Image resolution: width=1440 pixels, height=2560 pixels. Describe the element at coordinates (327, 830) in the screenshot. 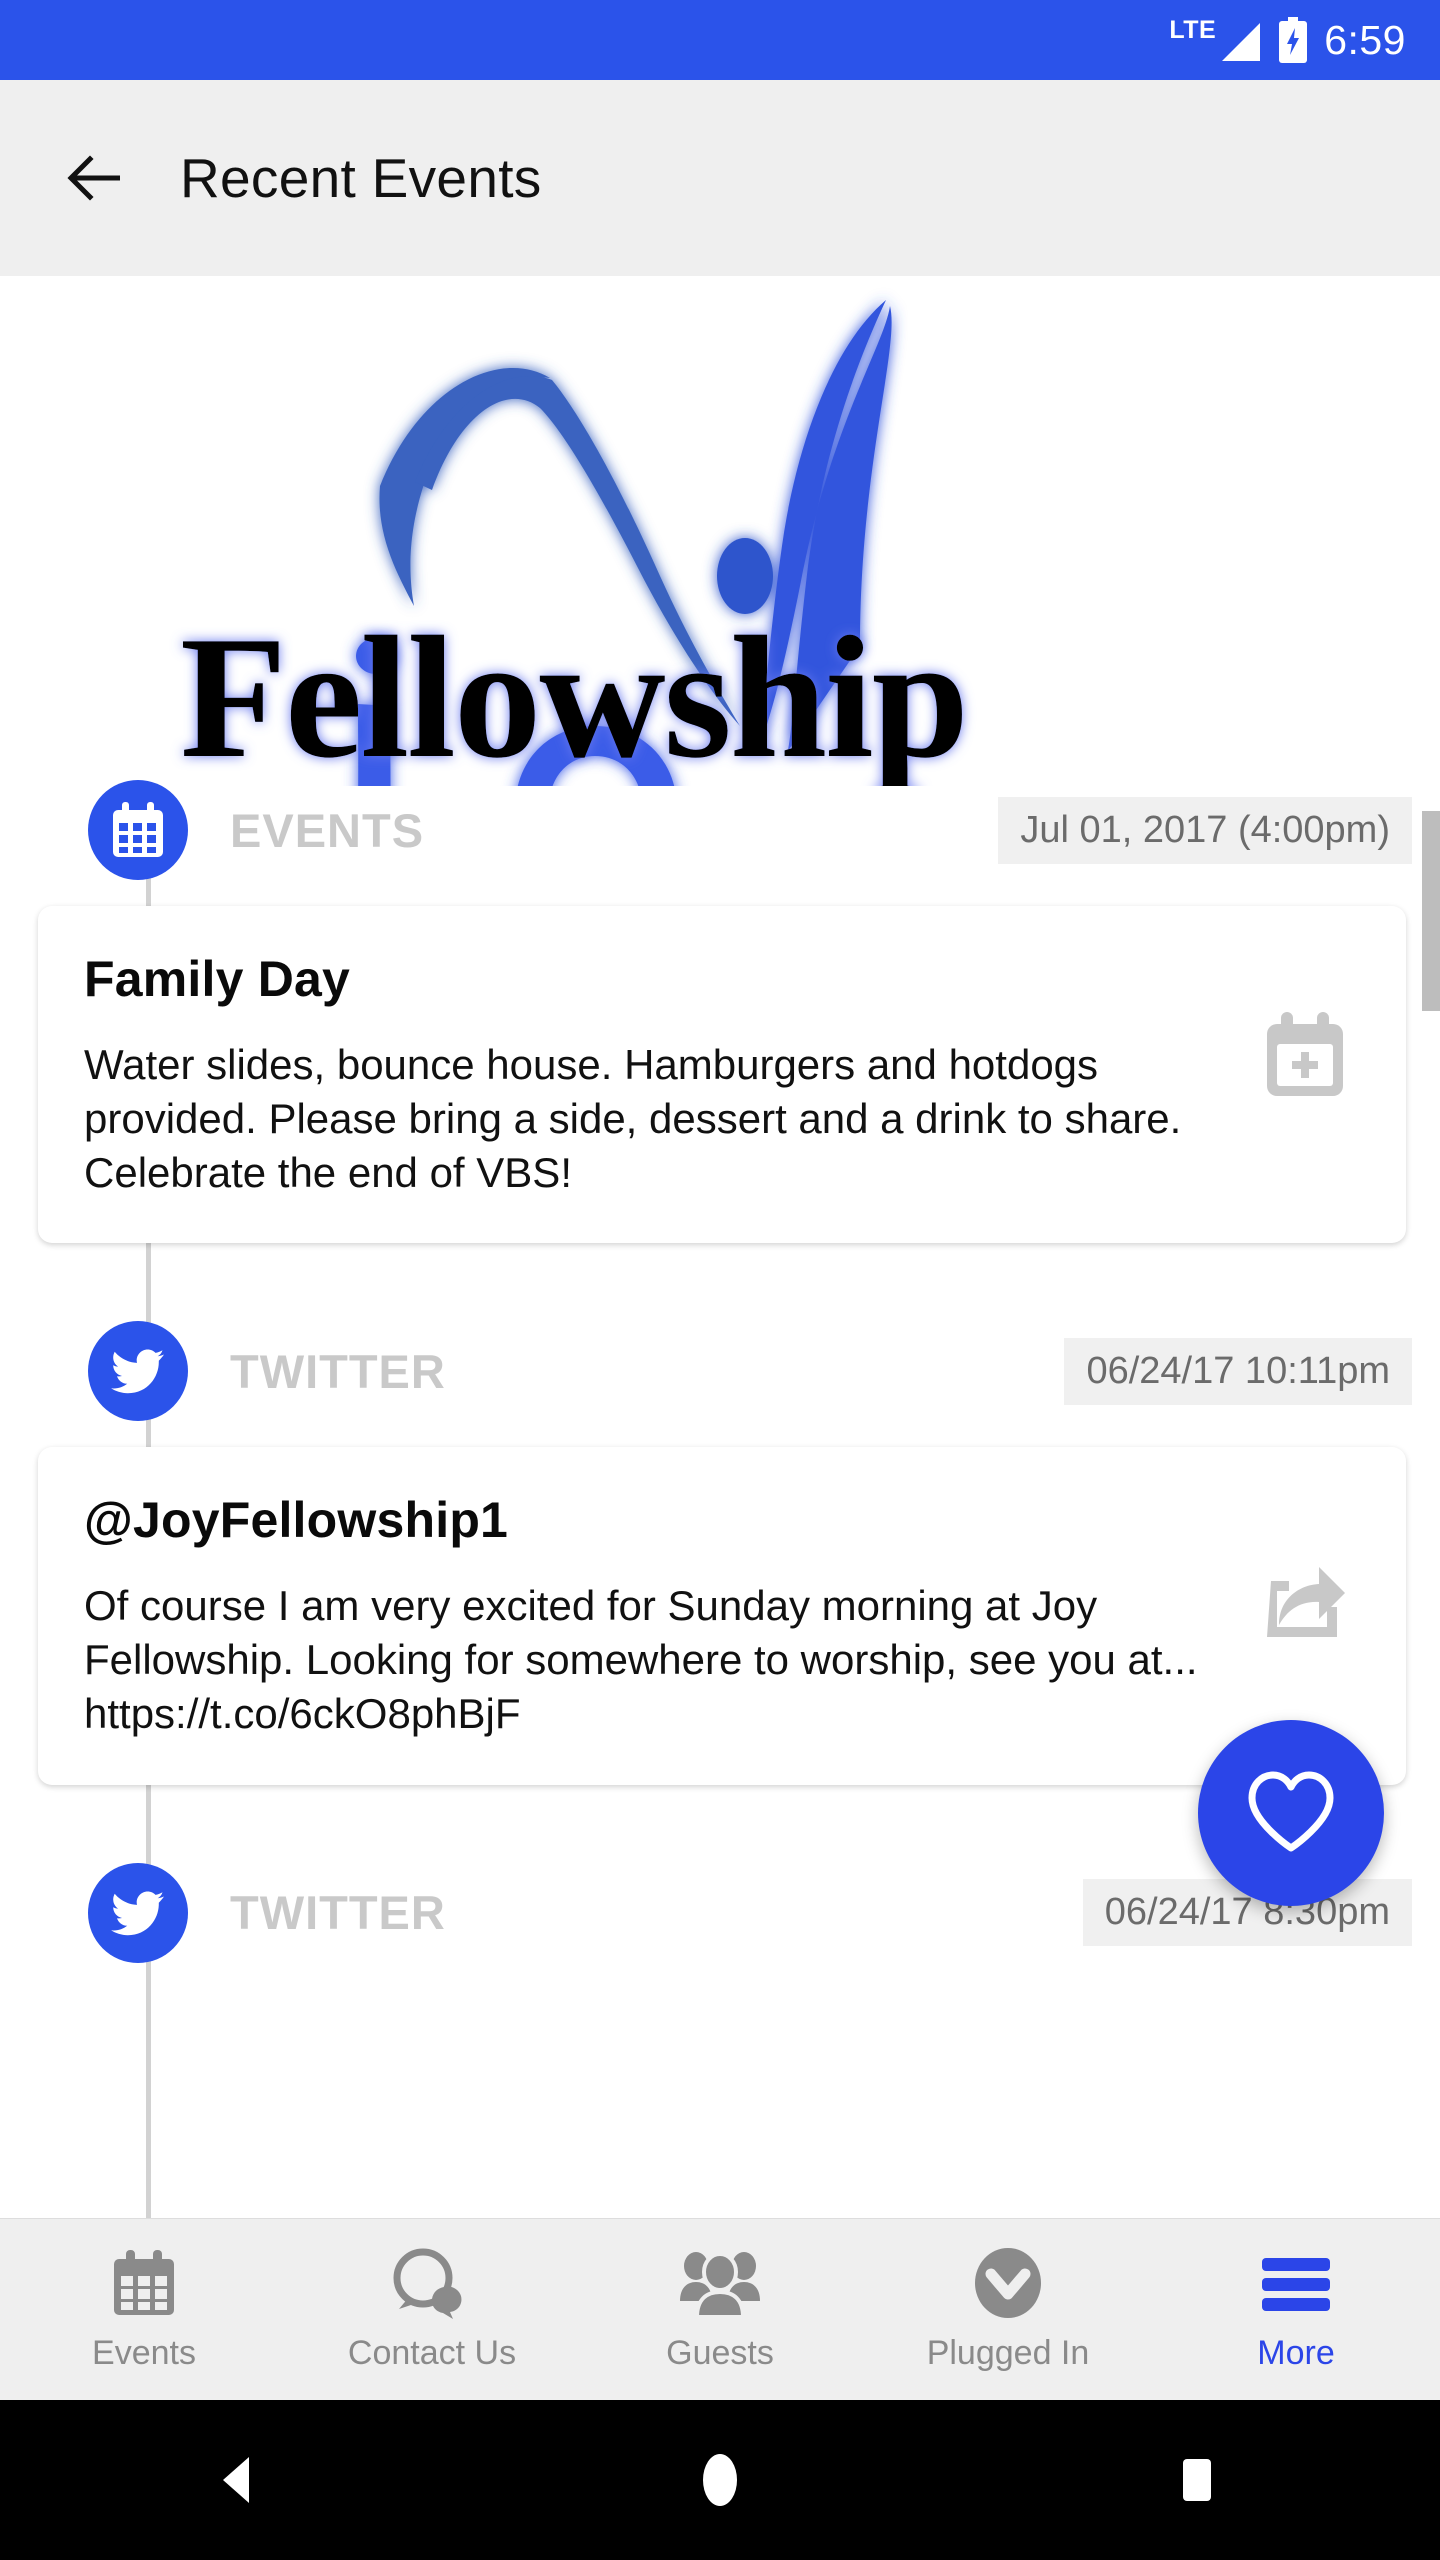

I see `feed-source-label: EVENTS` at that location.